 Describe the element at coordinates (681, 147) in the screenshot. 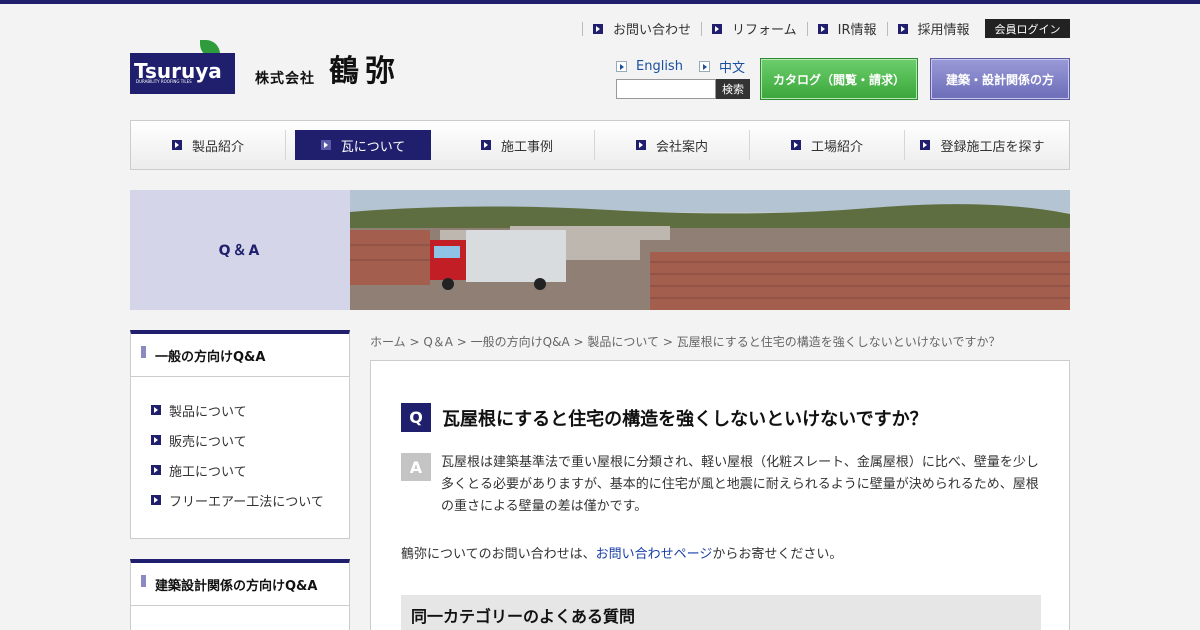

I see `nav-label: 会社案内` at that location.